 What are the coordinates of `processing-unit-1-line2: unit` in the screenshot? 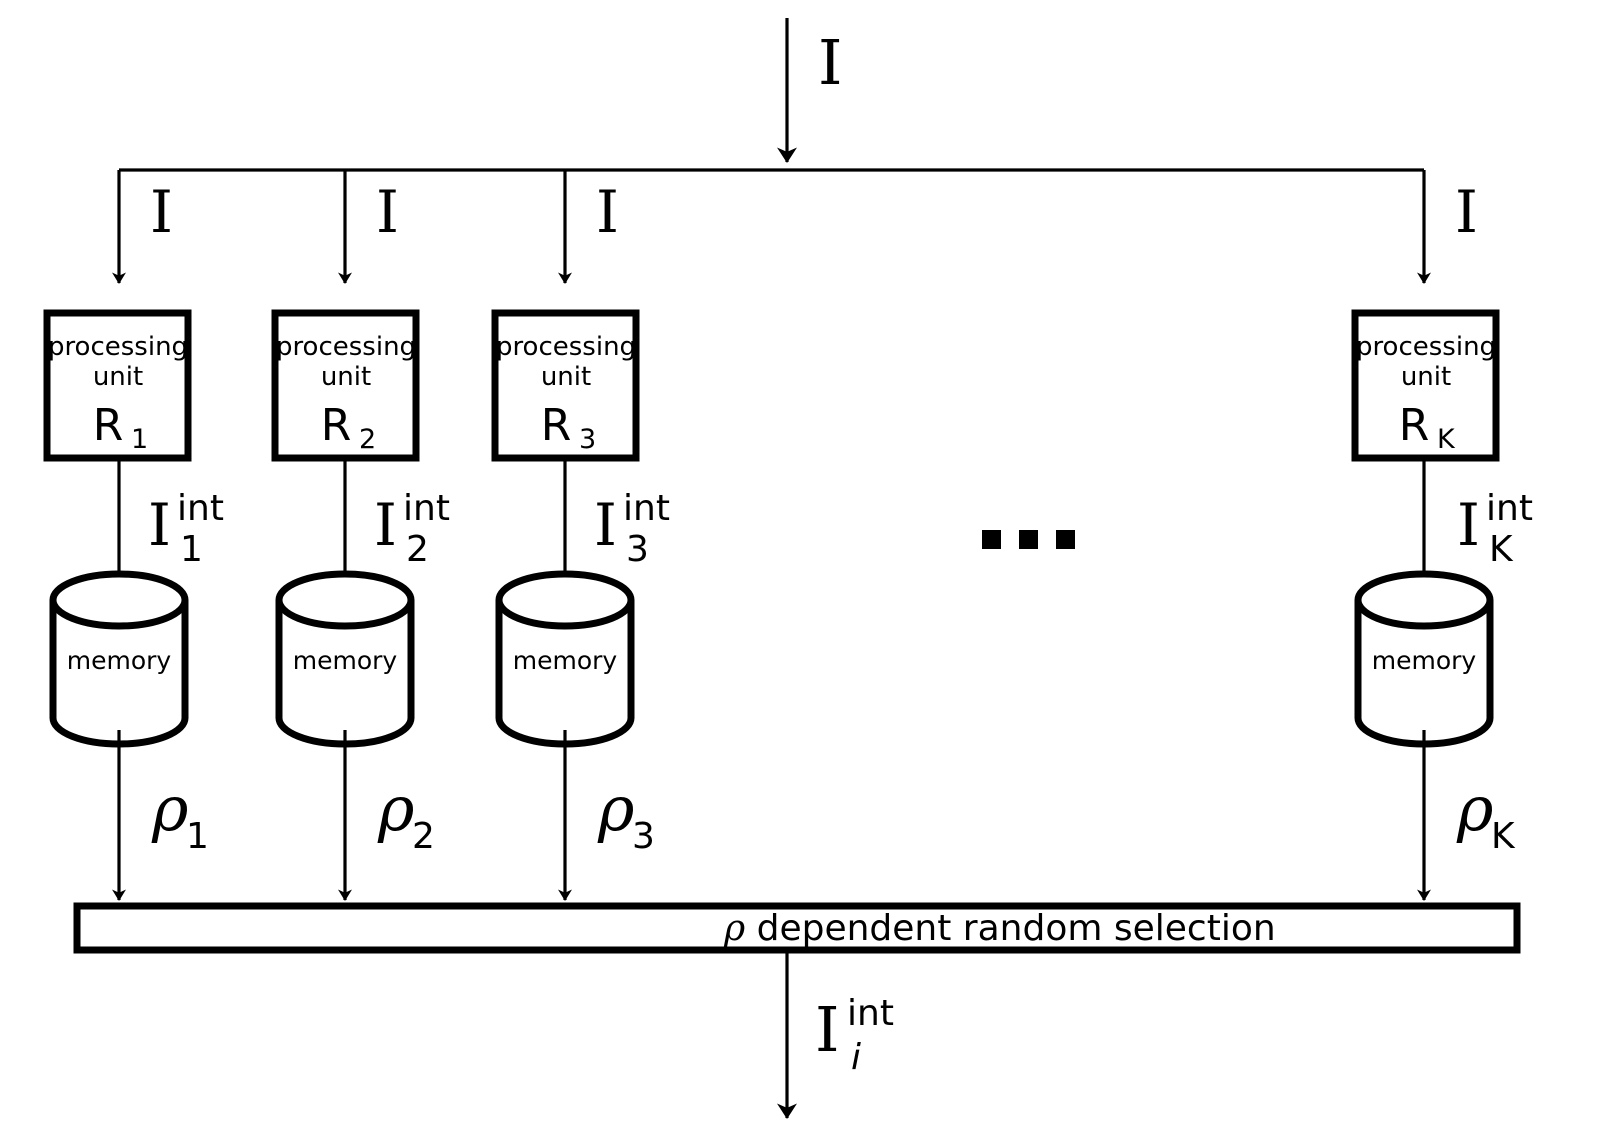 It's located at (118, 377).